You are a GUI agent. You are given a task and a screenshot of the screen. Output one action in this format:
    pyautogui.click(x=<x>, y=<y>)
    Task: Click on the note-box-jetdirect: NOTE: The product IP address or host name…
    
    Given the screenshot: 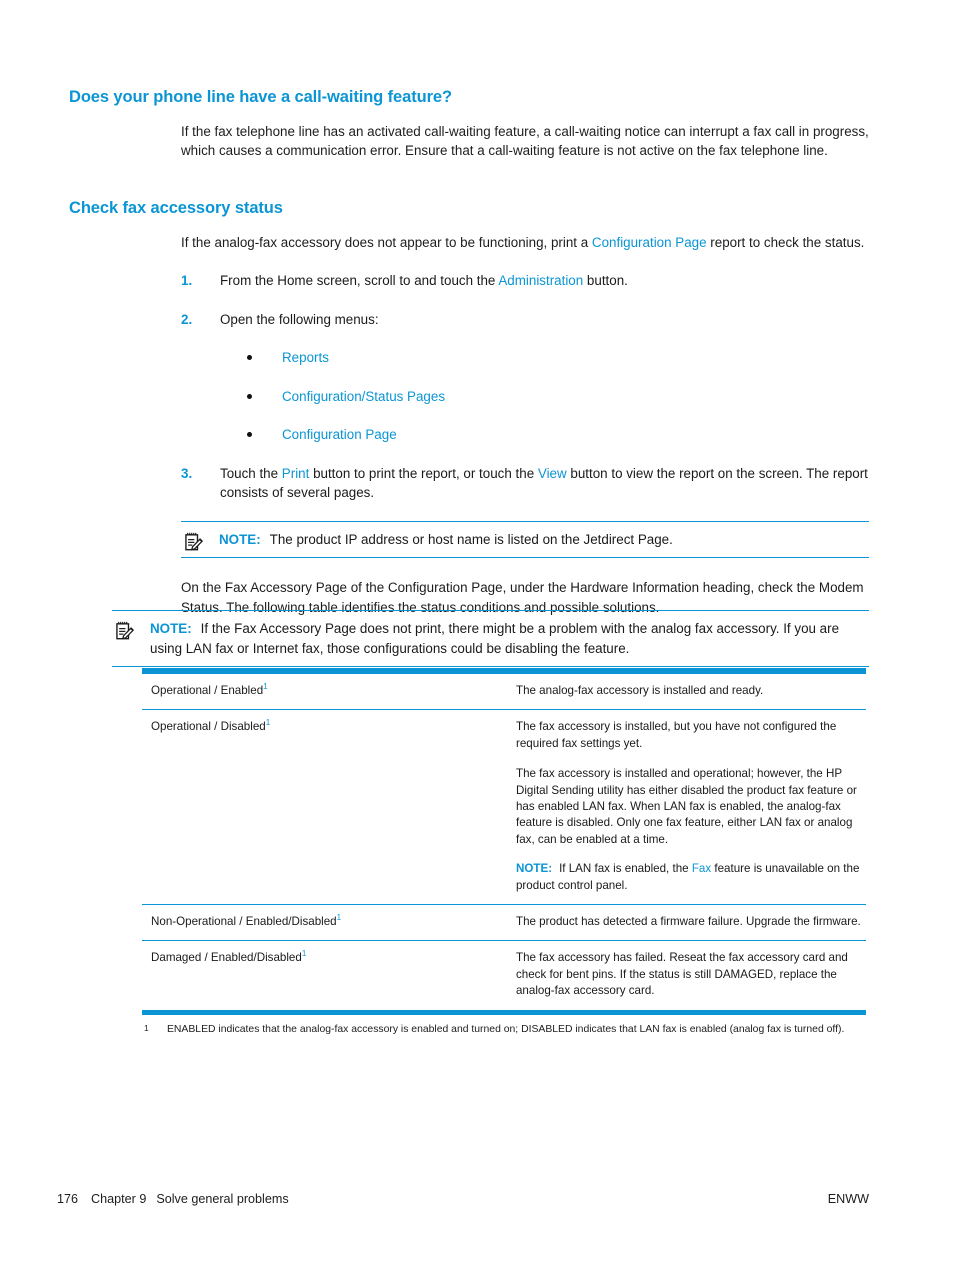 What is the action you would take?
    pyautogui.click(x=525, y=539)
    